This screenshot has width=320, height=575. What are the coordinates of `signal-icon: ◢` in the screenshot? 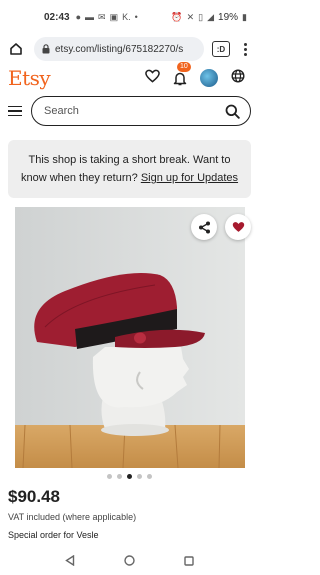 It's located at (211, 16).